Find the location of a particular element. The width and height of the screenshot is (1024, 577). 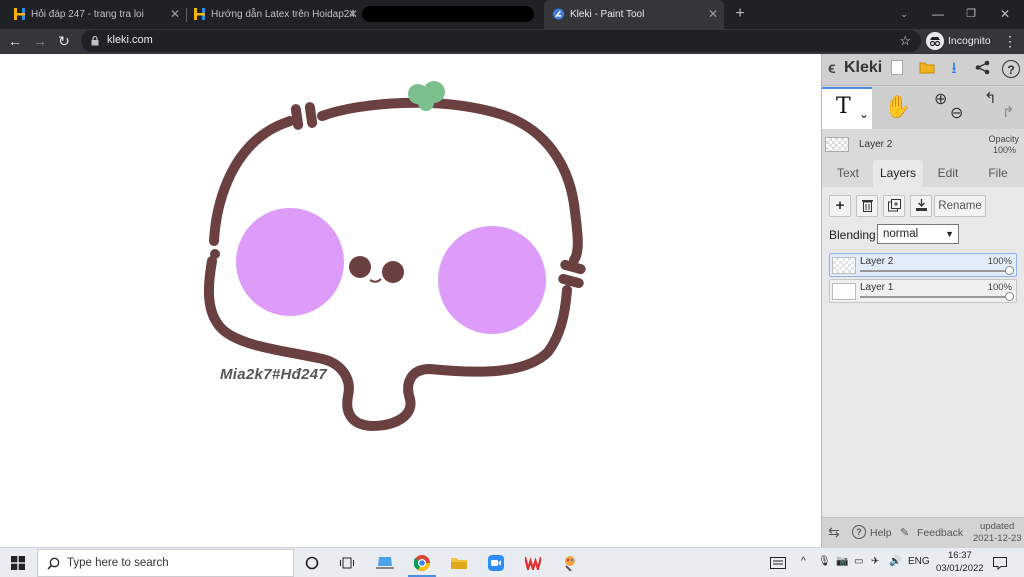

help-link: Help is located at coordinates (881, 533).